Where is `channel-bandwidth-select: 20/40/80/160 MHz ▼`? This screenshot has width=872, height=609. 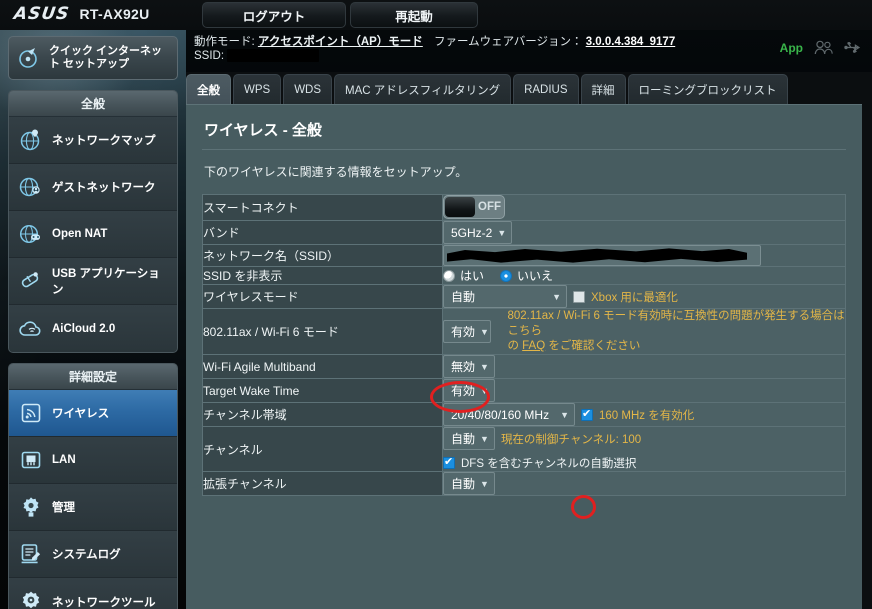
channel-bandwidth-select: 20/40/80/160 MHz ▼ is located at coordinates (509, 414).